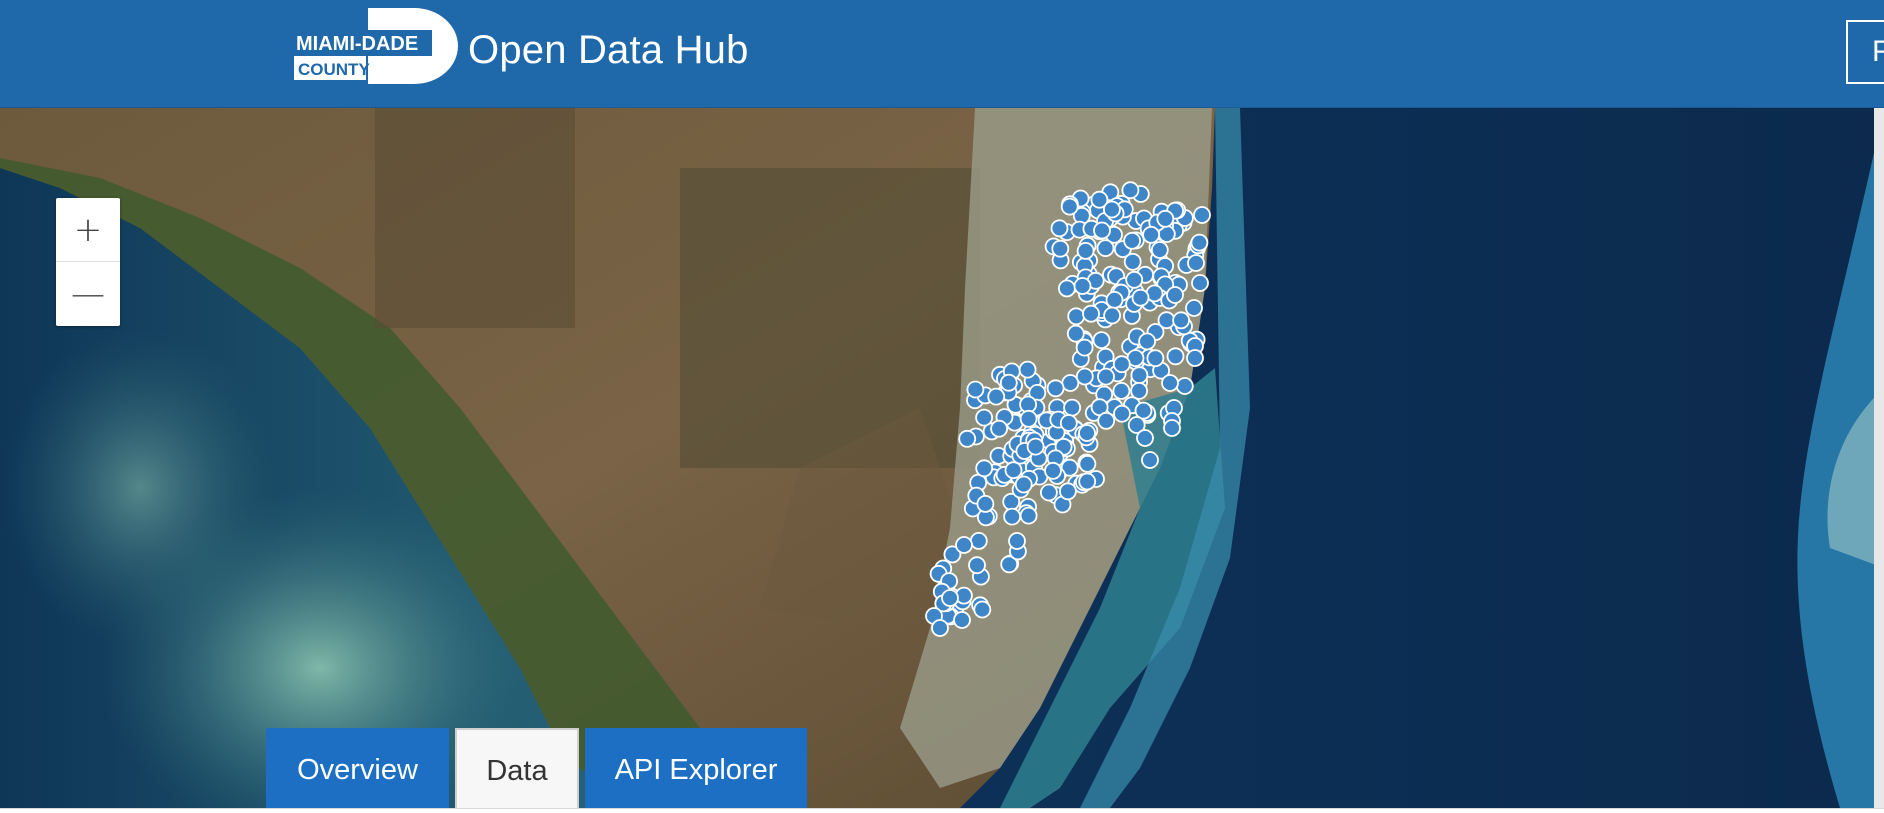 Image resolution: width=1884 pixels, height=813 pixels. I want to click on tab-data: Data, so click(517, 770).